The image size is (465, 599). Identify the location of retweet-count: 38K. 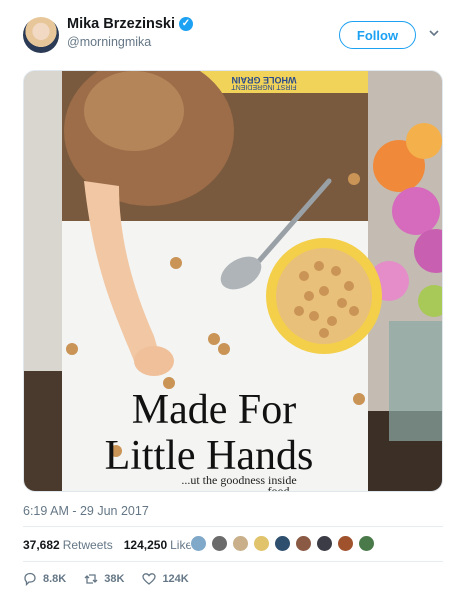
(114, 579).